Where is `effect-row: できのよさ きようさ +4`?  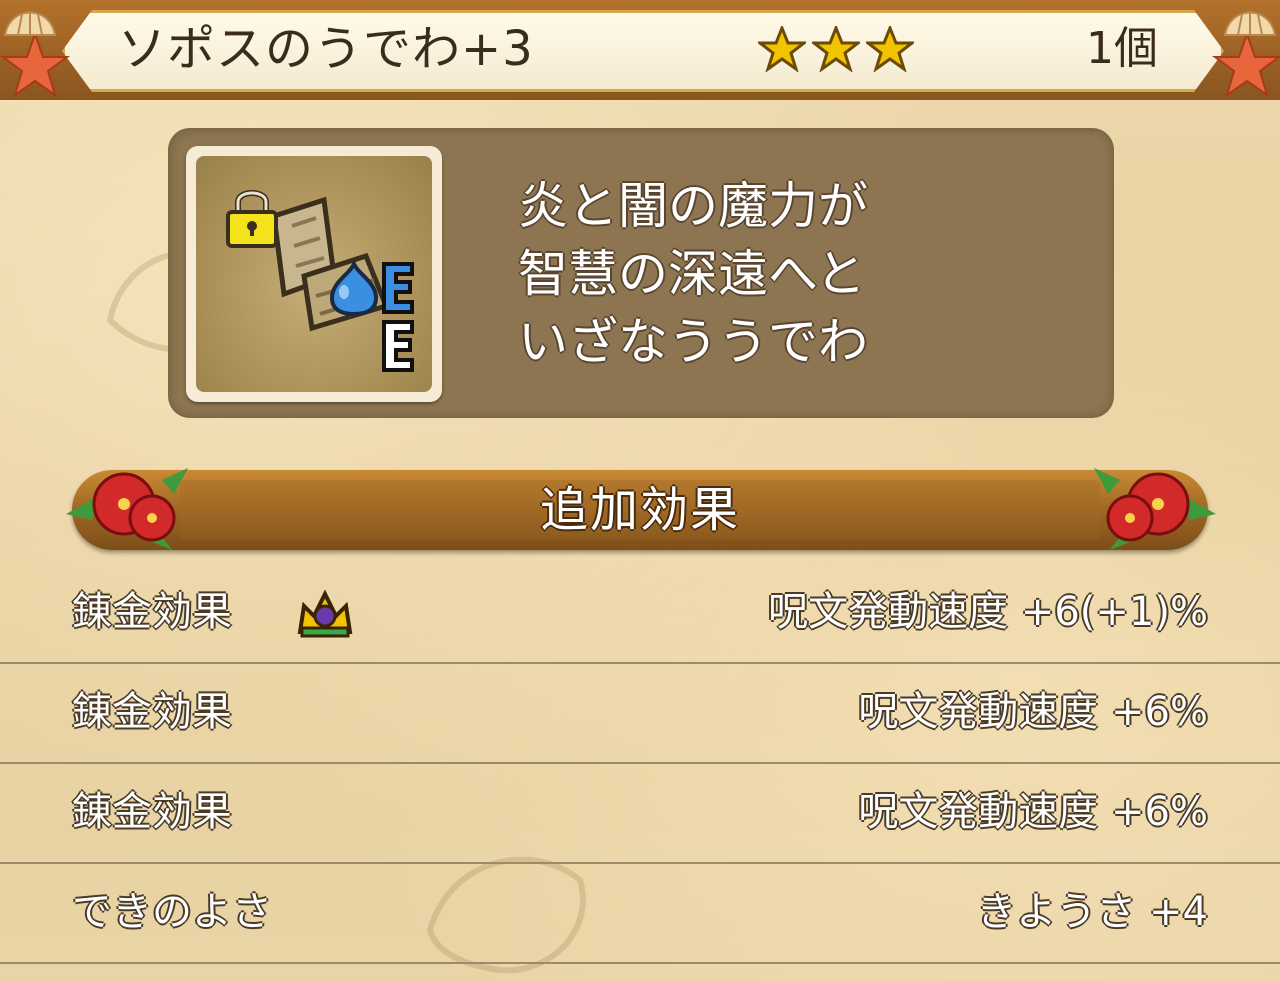
effect-row: できのよさ きようさ +4 is located at coordinates (640, 913).